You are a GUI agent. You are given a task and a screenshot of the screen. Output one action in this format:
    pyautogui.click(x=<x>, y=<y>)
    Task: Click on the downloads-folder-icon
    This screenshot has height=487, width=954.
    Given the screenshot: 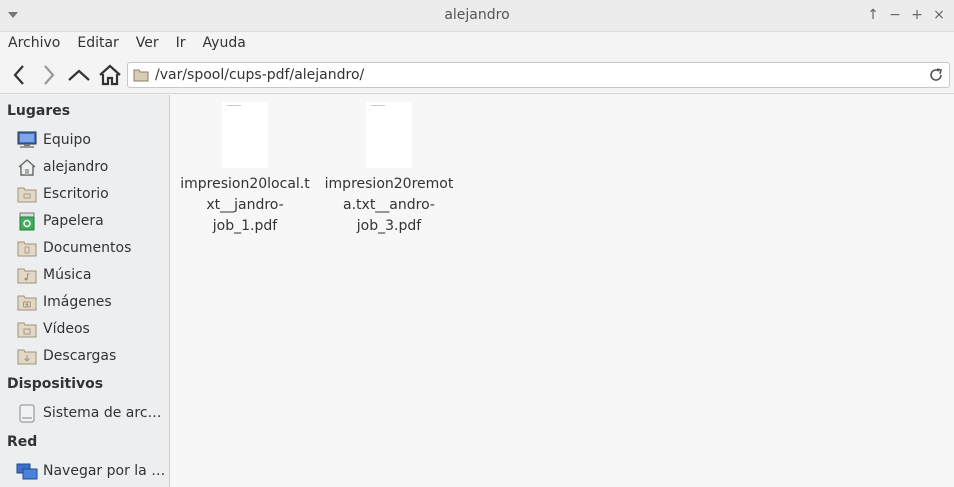 What is the action you would take?
    pyautogui.click(x=27, y=356)
    